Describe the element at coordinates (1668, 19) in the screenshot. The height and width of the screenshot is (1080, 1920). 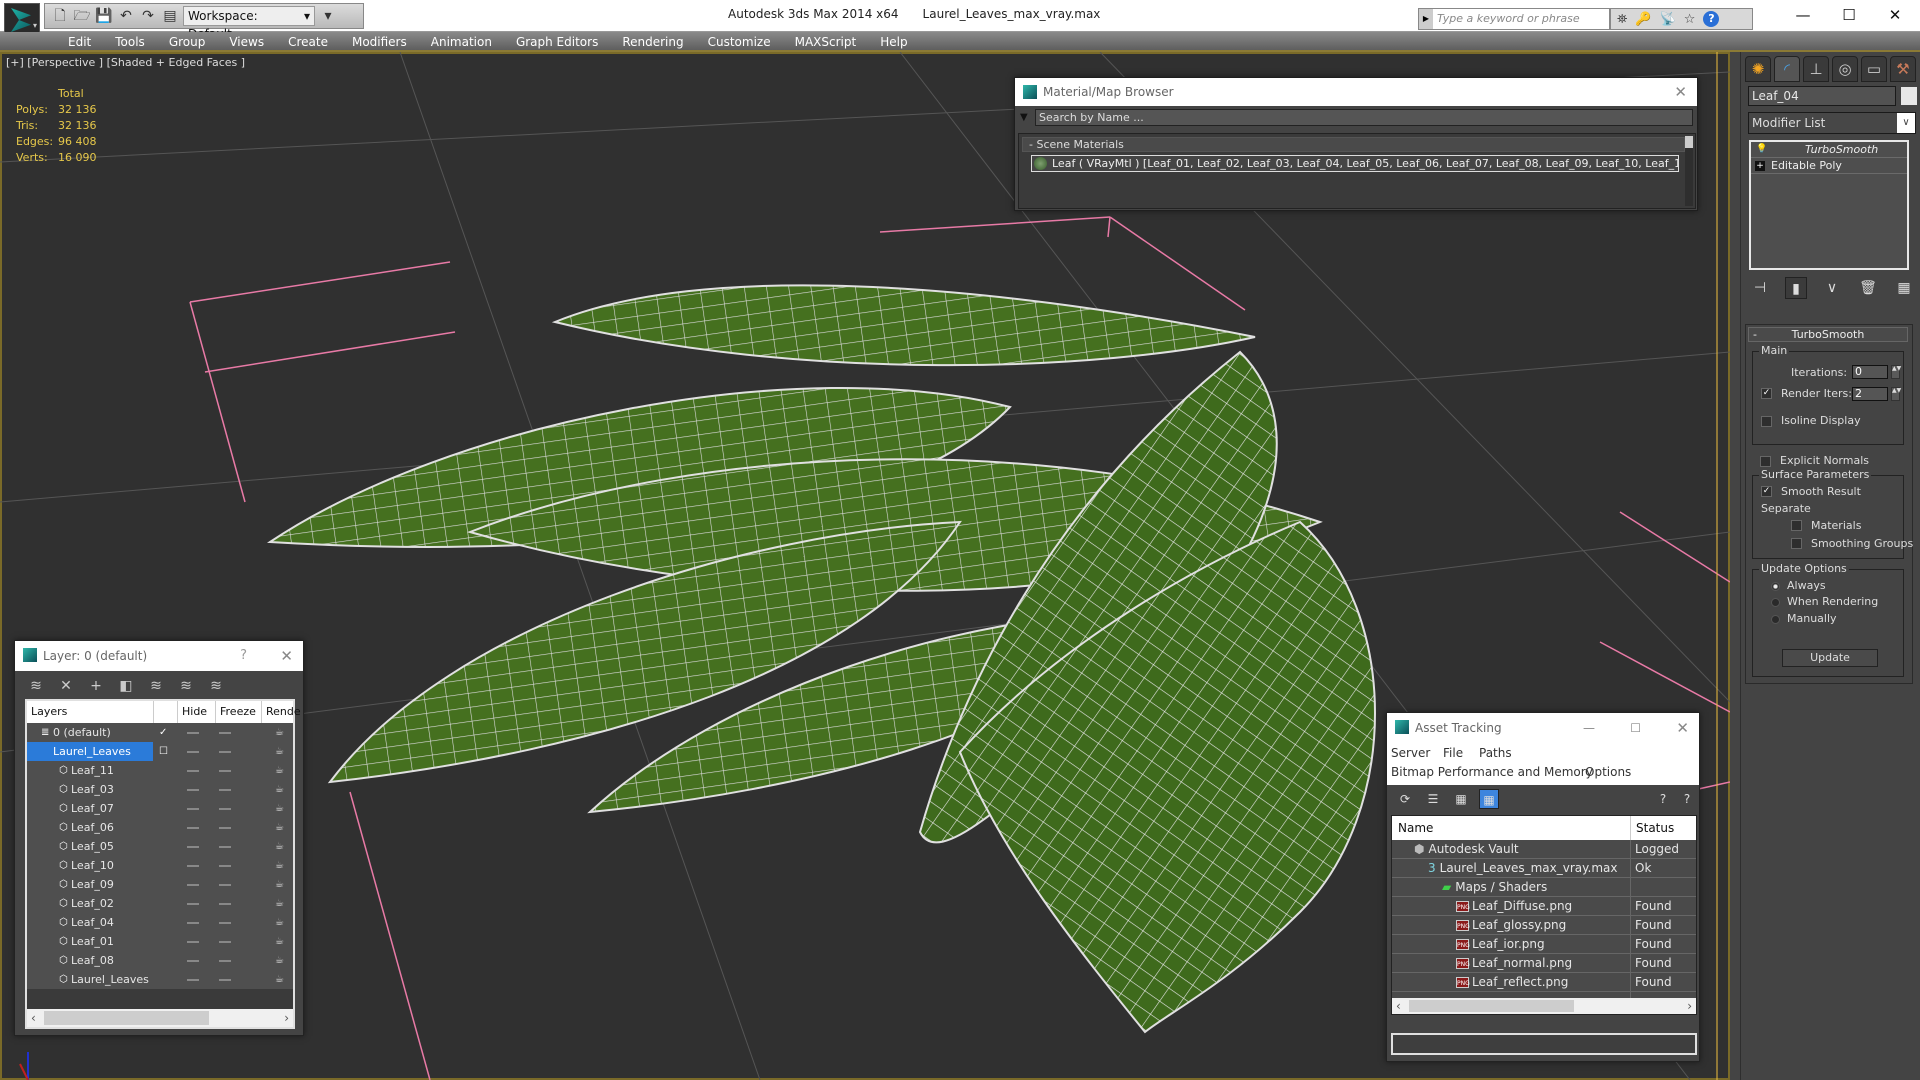
I see `satellite-icon: 📡` at that location.